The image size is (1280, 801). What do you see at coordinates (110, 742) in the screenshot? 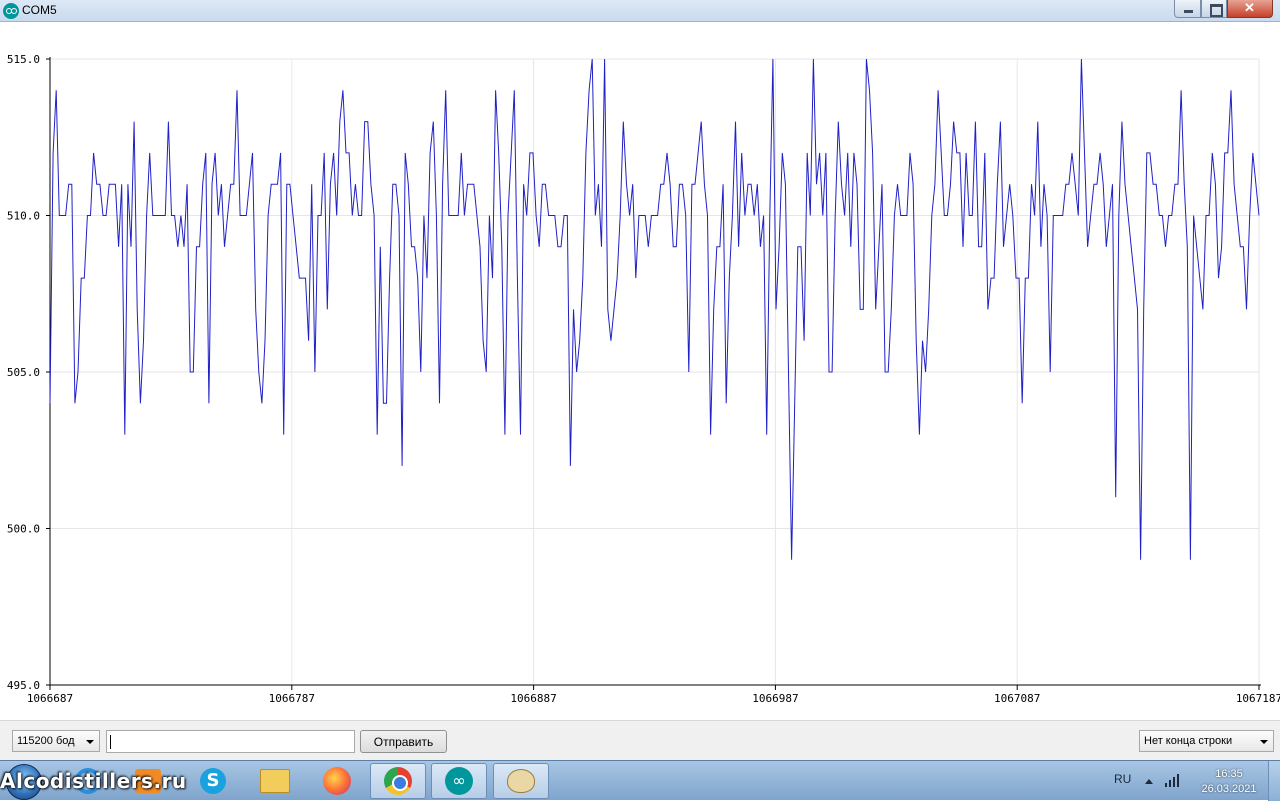
I see `text-caret` at bounding box center [110, 742].